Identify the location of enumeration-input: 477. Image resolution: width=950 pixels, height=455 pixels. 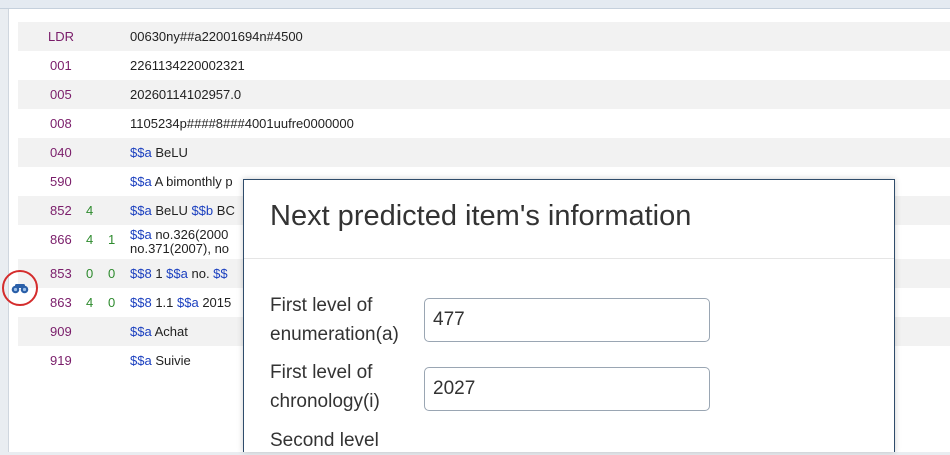
(567, 320).